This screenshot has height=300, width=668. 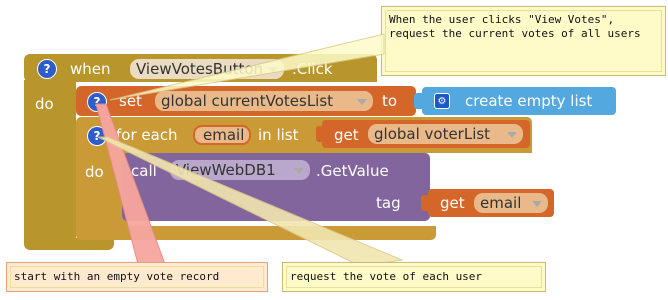 I want to click on gear-icon: ⚙, so click(x=442, y=101).